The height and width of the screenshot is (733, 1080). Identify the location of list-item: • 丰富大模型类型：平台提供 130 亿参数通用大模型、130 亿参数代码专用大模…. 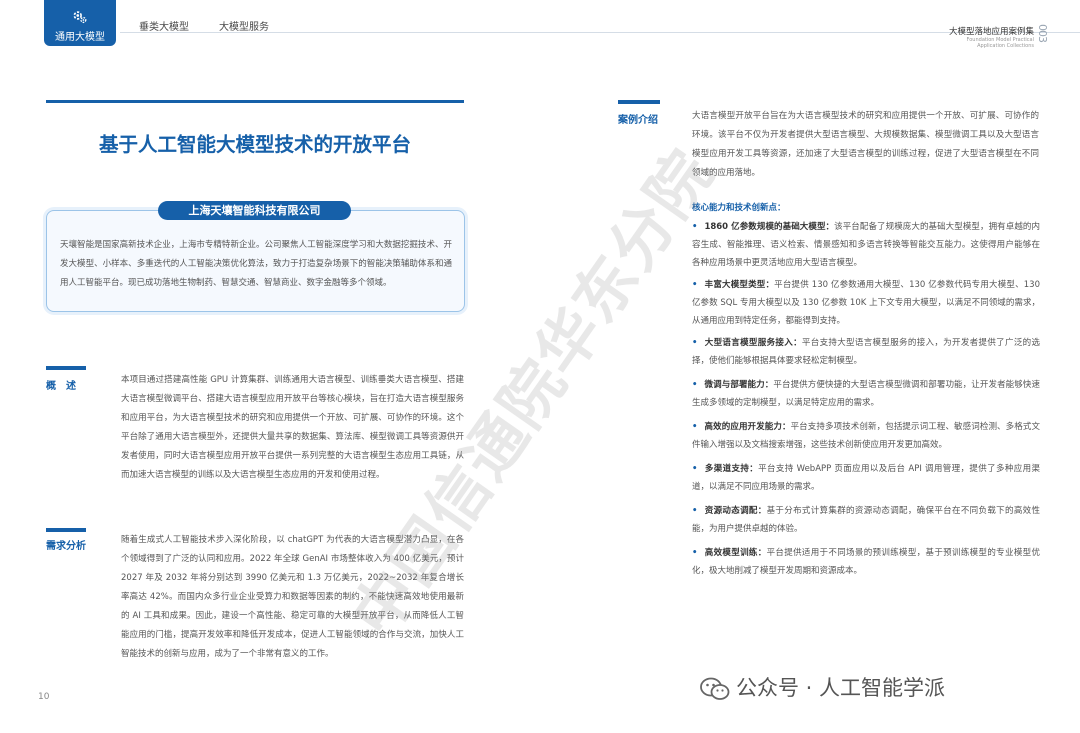
(866, 303).